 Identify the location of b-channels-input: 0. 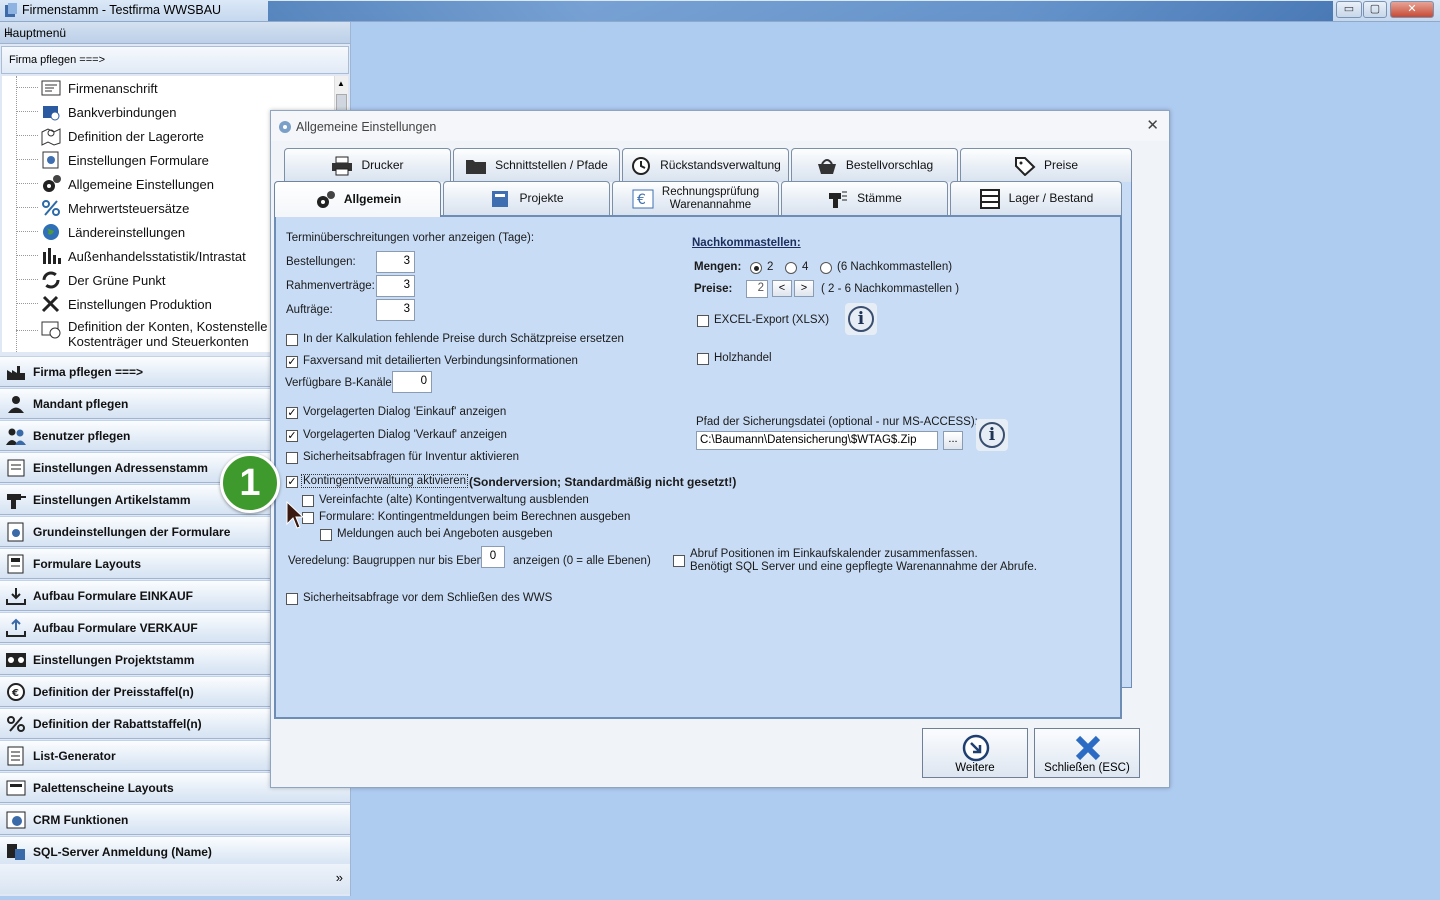
(412, 382).